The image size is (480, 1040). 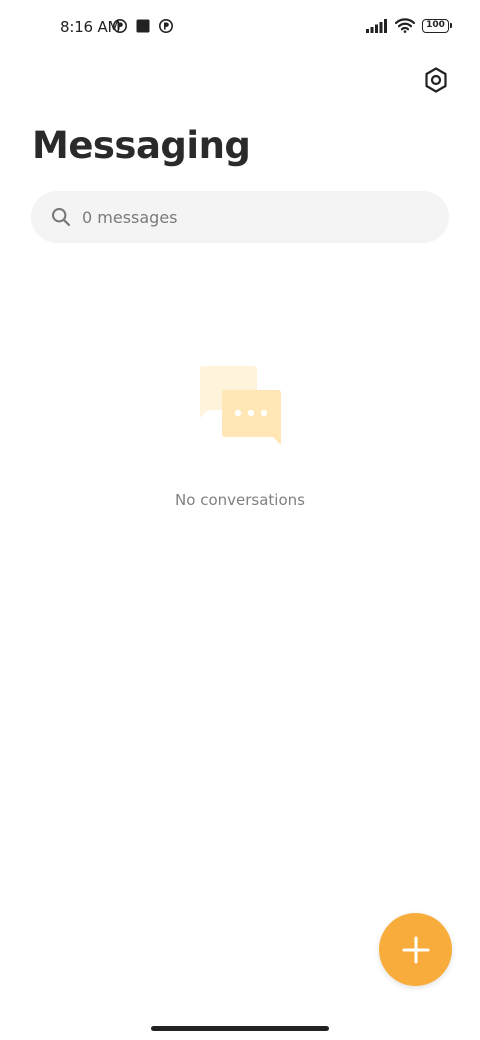 What do you see at coordinates (141, 145) in the screenshot?
I see `page-title: Messaging` at bounding box center [141, 145].